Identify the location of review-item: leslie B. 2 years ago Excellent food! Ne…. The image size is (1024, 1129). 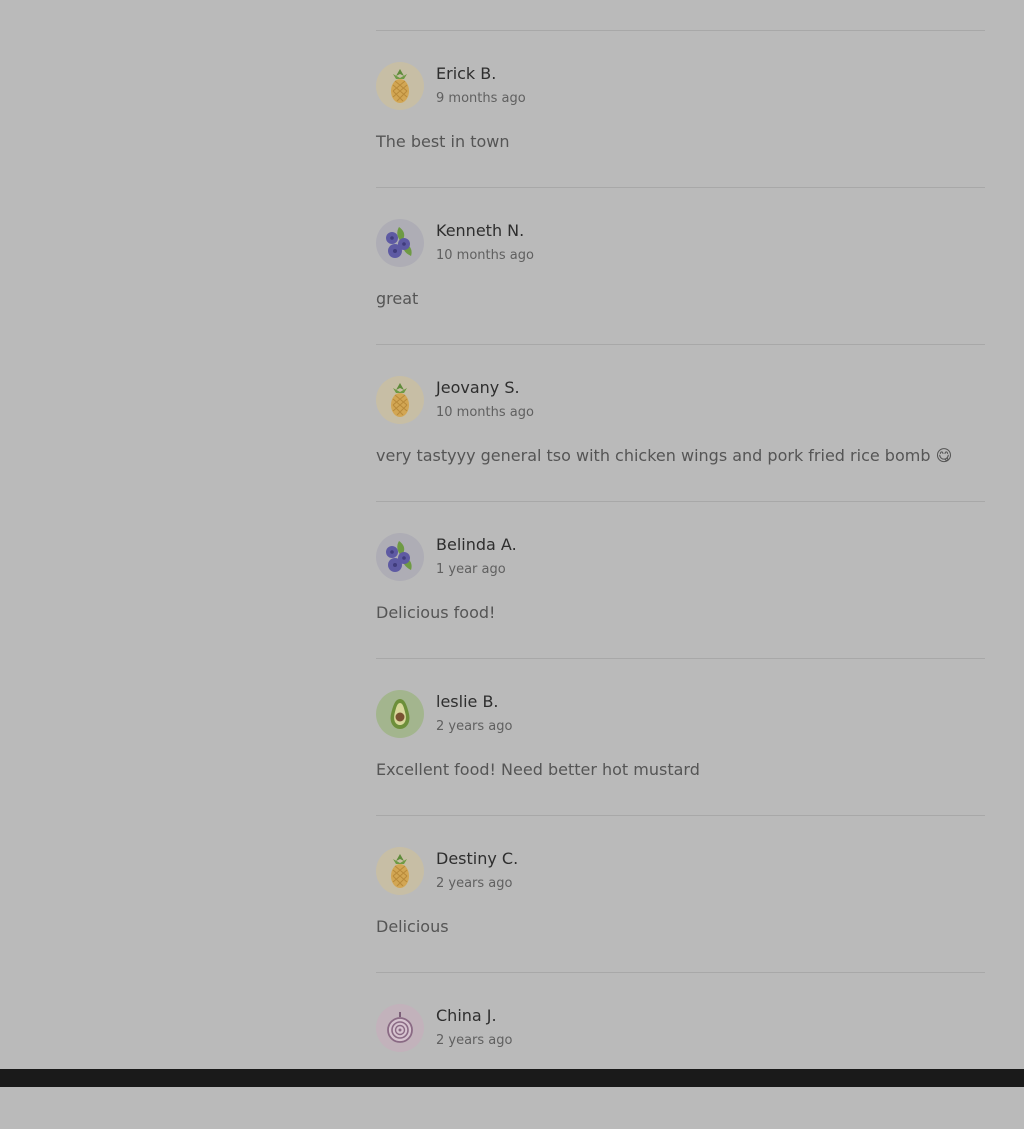
(680, 737).